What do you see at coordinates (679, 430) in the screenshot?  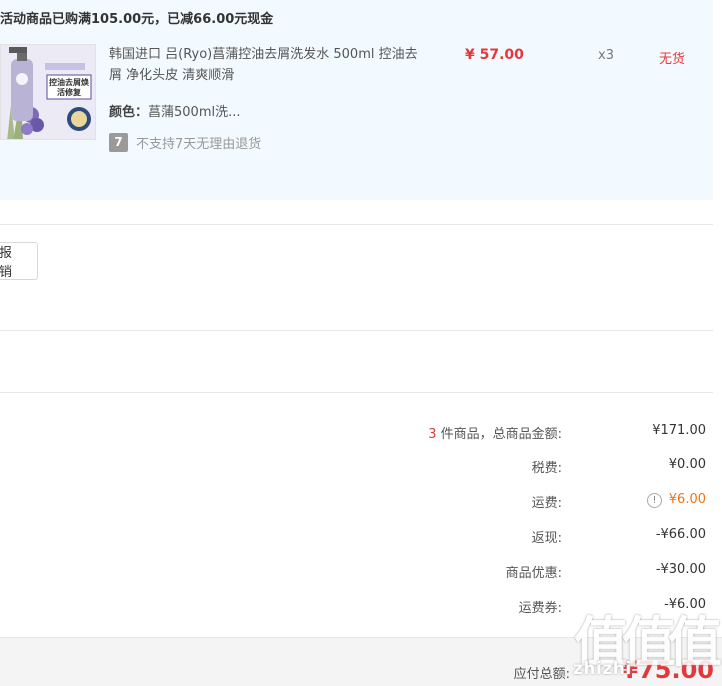 I see `items-value: ¥171.00` at bounding box center [679, 430].